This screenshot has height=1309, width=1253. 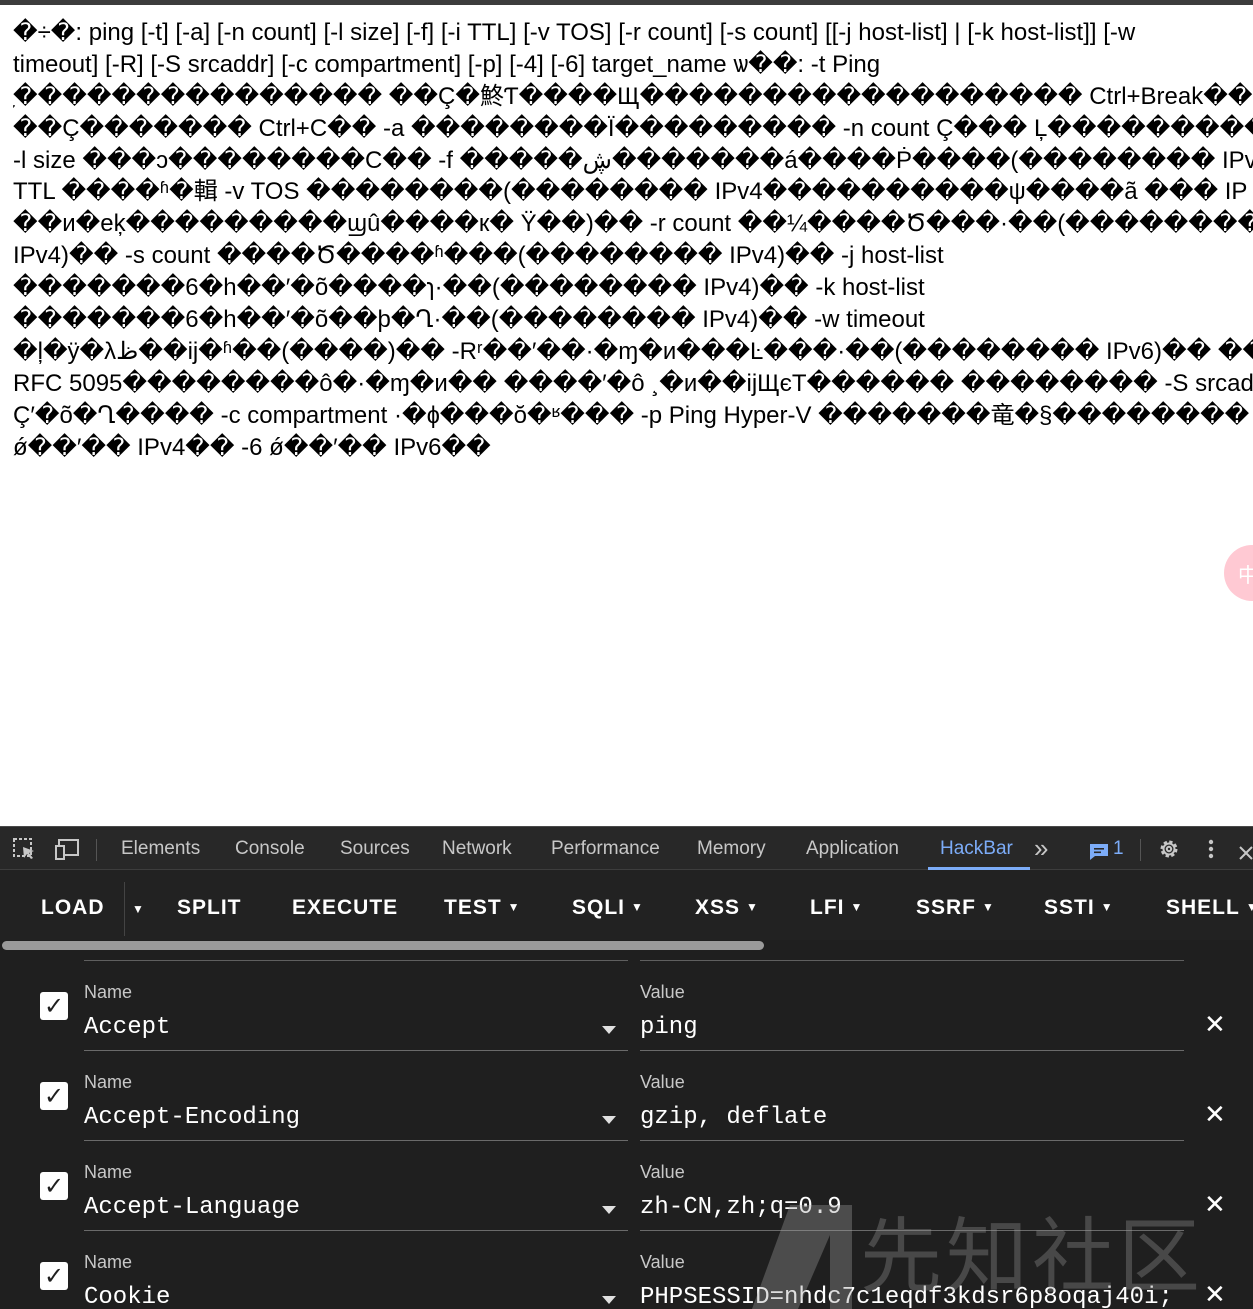 What do you see at coordinates (138, 909) in the screenshot?
I see `load-dropdown-caret-icon: ▼` at bounding box center [138, 909].